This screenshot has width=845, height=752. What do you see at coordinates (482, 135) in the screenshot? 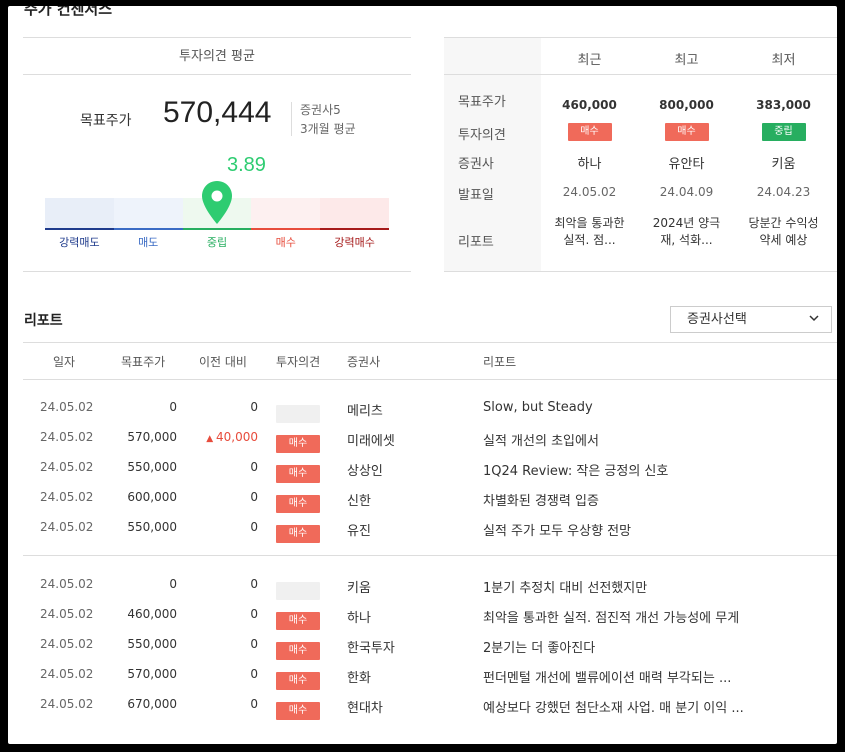
I see `row-label-opinion: 투자의견` at bounding box center [482, 135].